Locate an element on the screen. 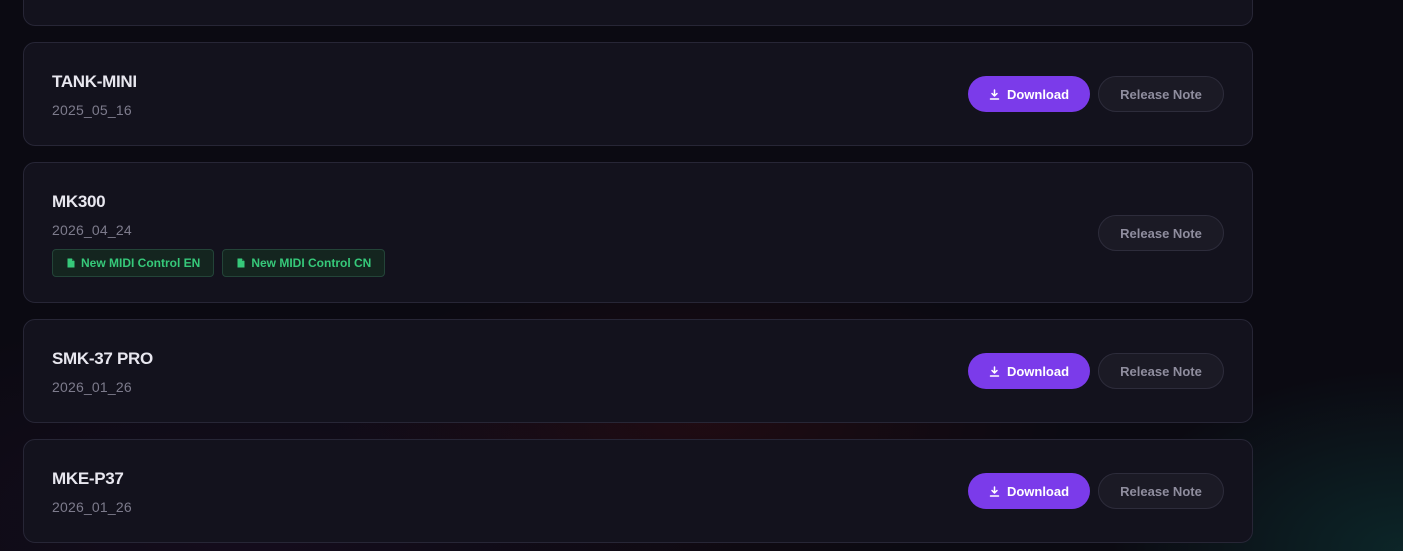 The image size is (1403, 551). firmware-name: TANK-MINI is located at coordinates (94, 81).